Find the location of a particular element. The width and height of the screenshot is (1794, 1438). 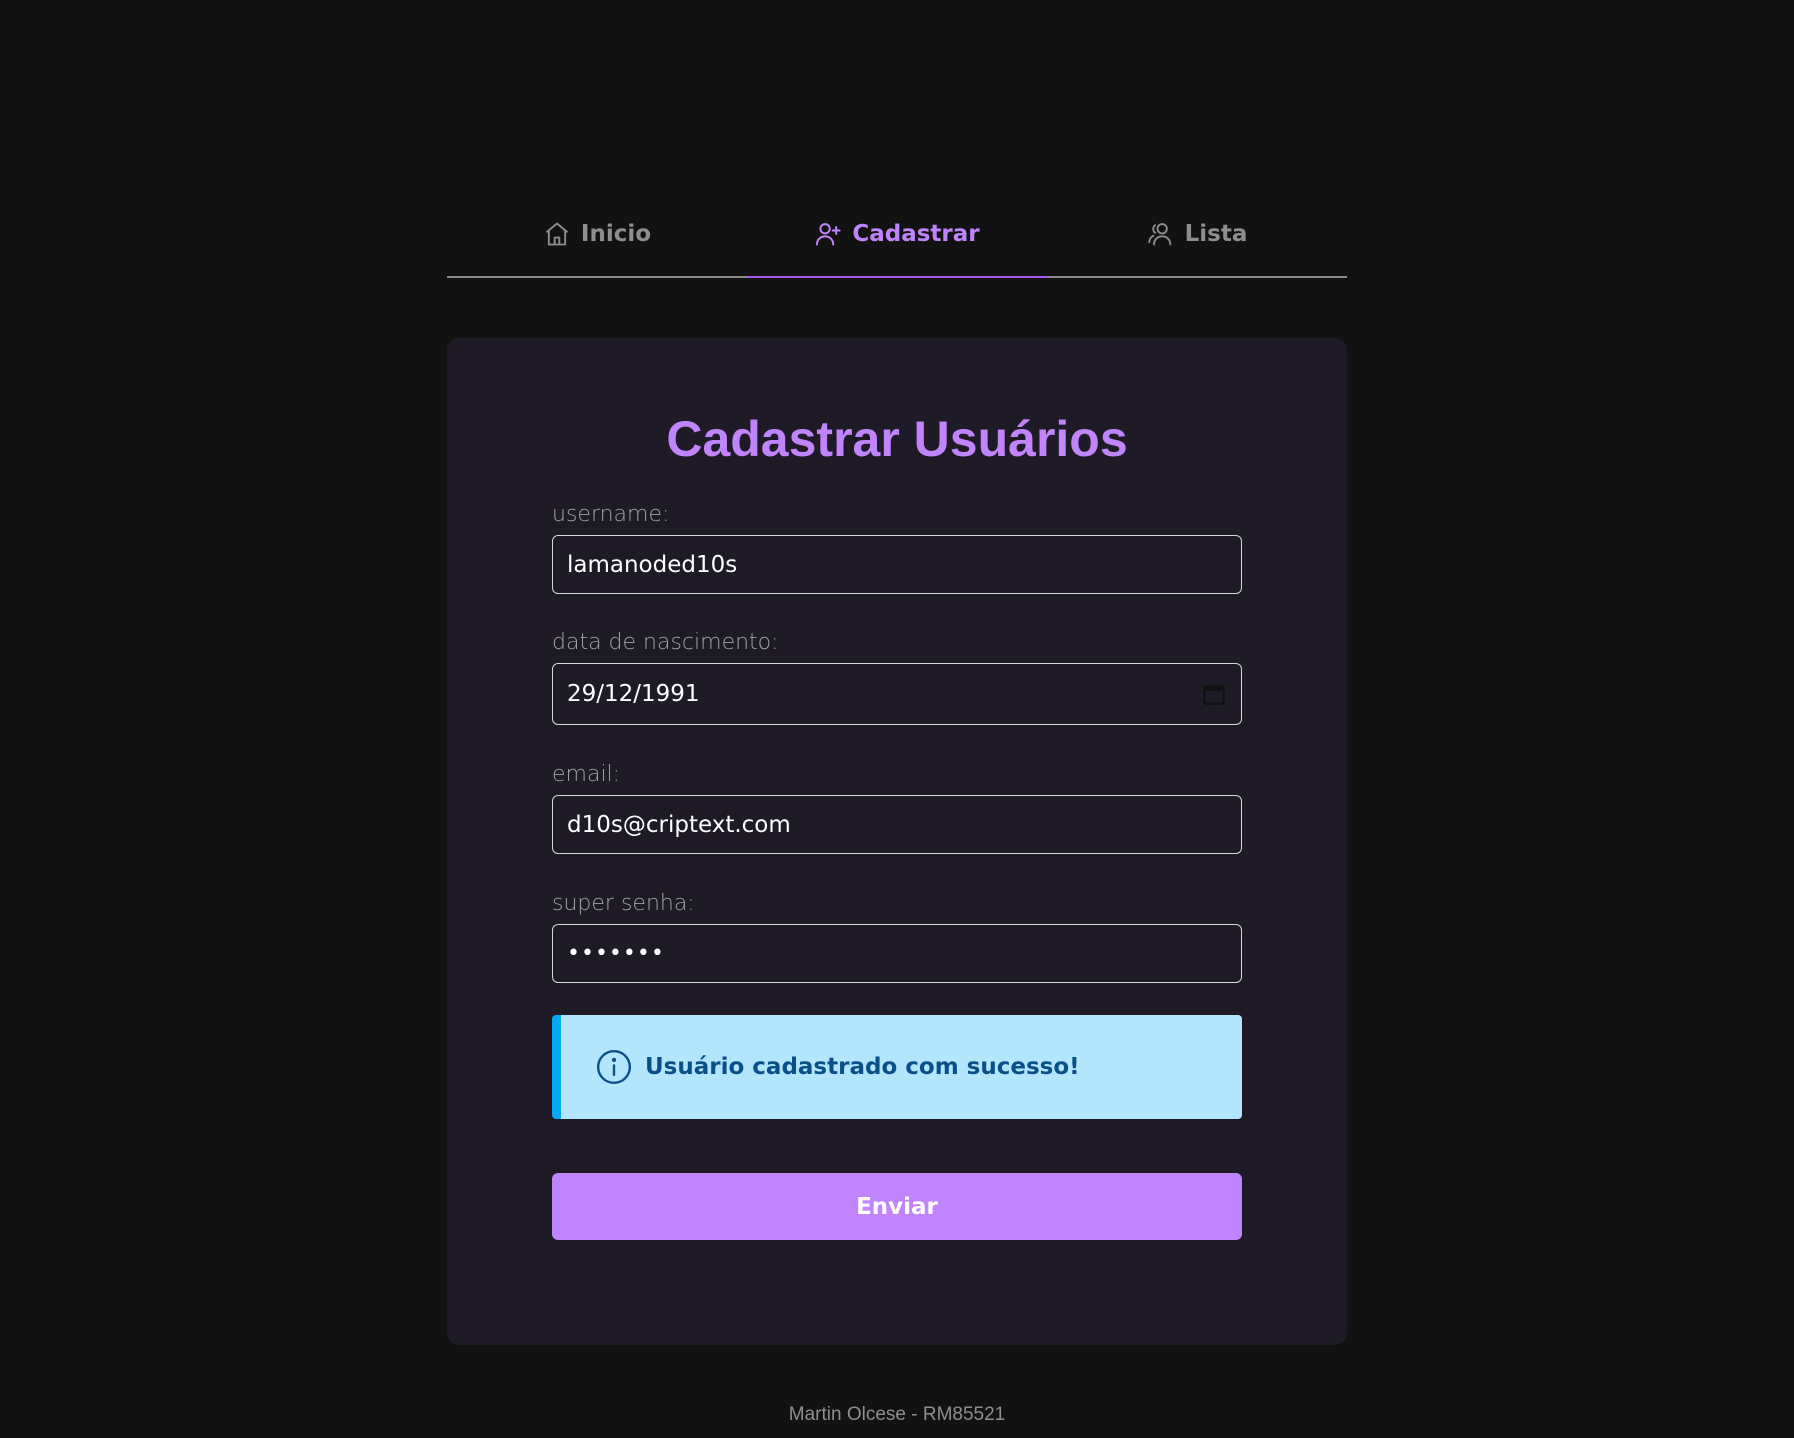

tab-lista: Lista is located at coordinates (1197, 238).